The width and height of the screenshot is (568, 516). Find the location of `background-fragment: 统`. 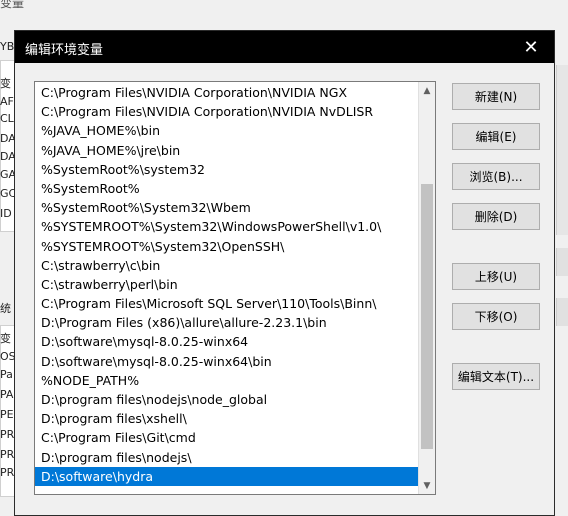

background-fragment: 统 is located at coordinates (5, 308).